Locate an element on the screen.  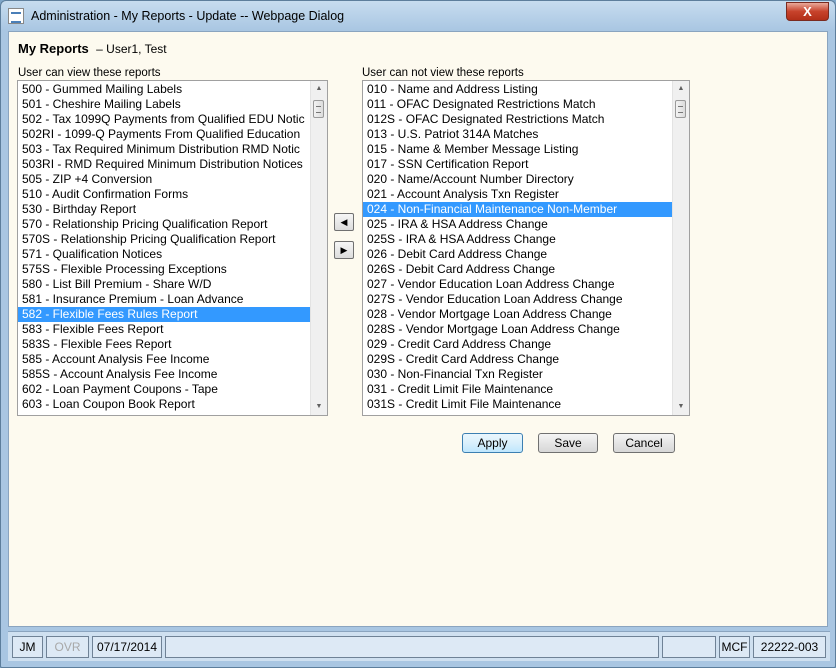
save-button: Save is located at coordinates (568, 443).